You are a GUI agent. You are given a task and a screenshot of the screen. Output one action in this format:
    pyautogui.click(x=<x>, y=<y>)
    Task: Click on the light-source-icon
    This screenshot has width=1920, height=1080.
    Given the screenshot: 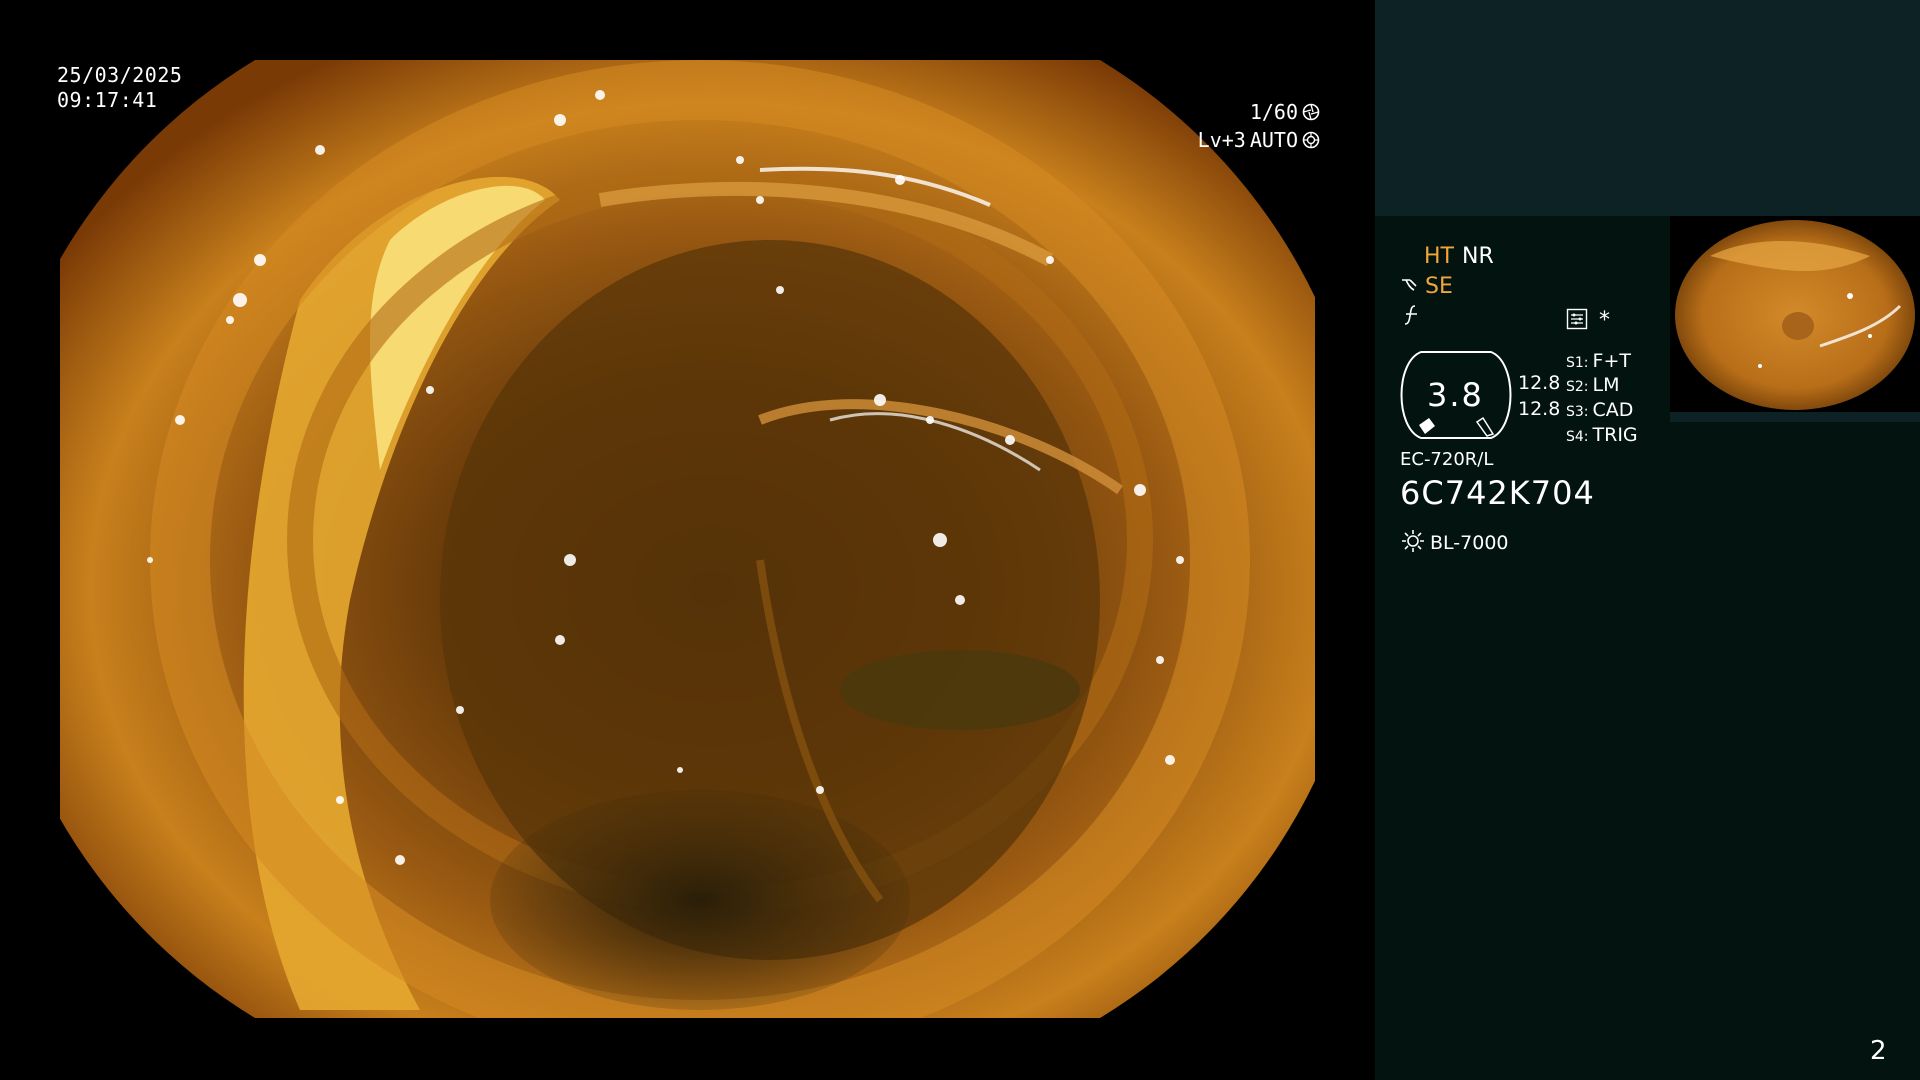 What is the action you would take?
    pyautogui.click(x=1413, y=543)
    